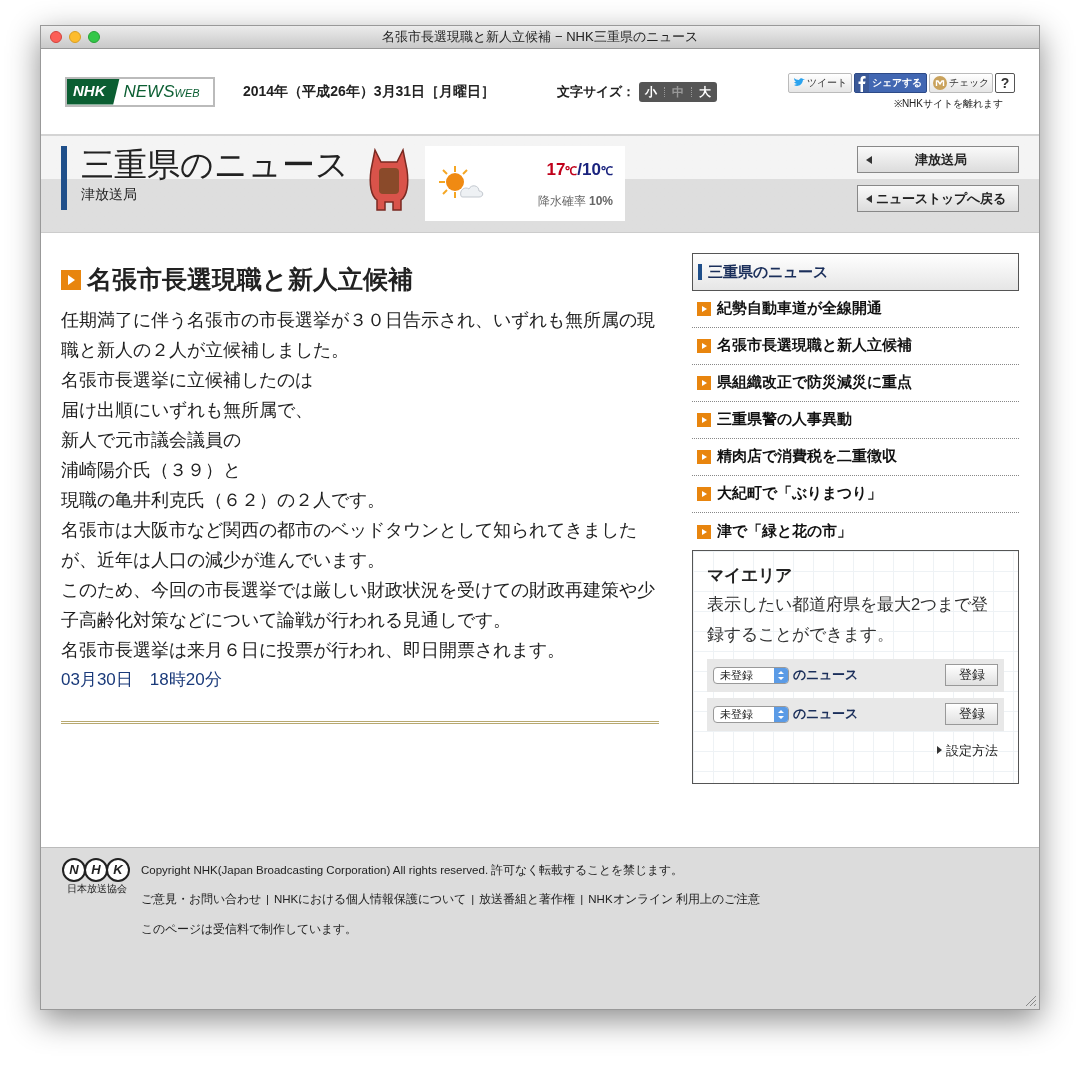 This screenshot has width=1080, height=1066. I want to click on footer-link: 放送番組と著作権, so click(527, 900).